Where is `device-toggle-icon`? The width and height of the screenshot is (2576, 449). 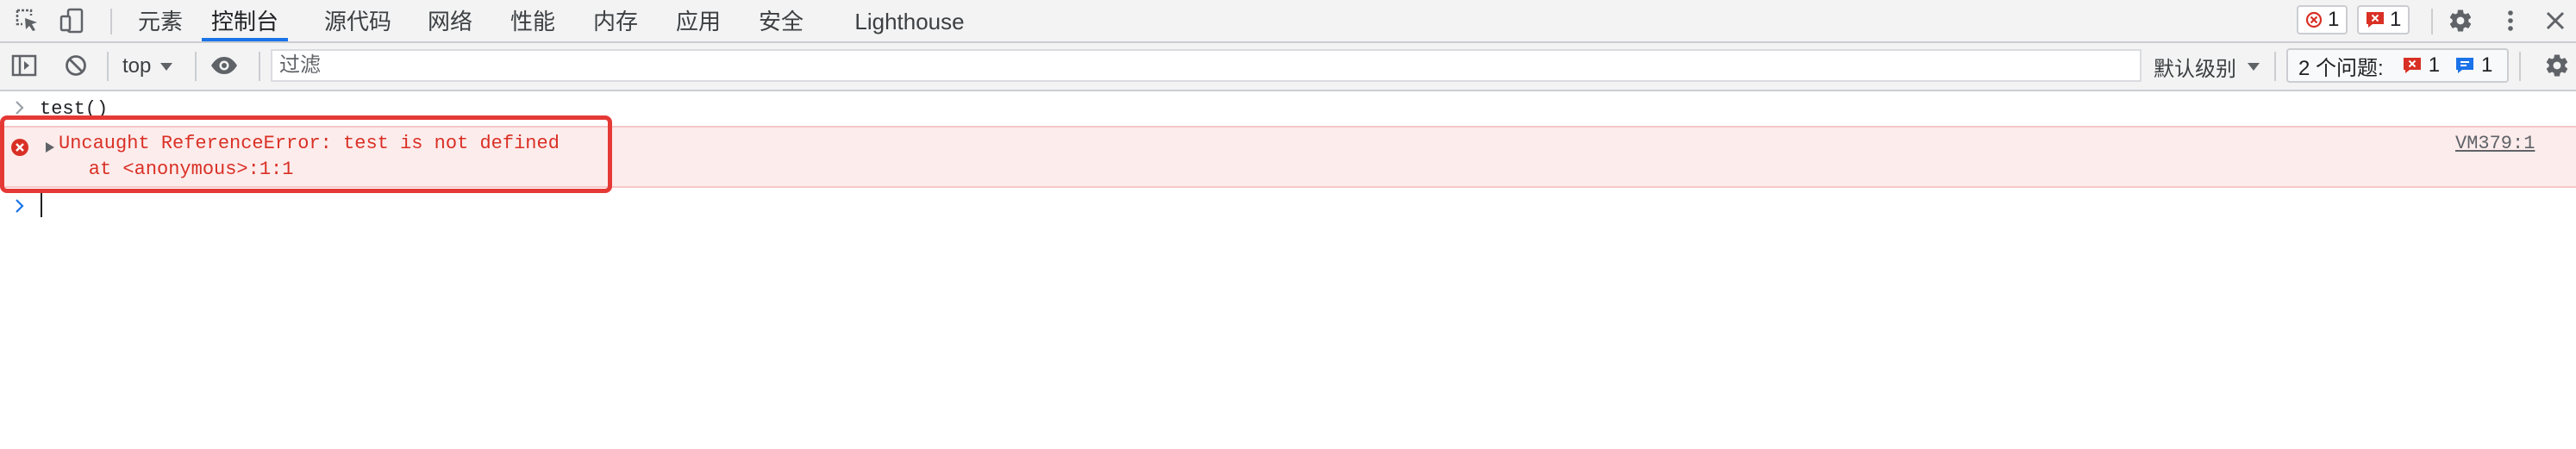
device-toggle-icon is located at coordinates (72, 21).